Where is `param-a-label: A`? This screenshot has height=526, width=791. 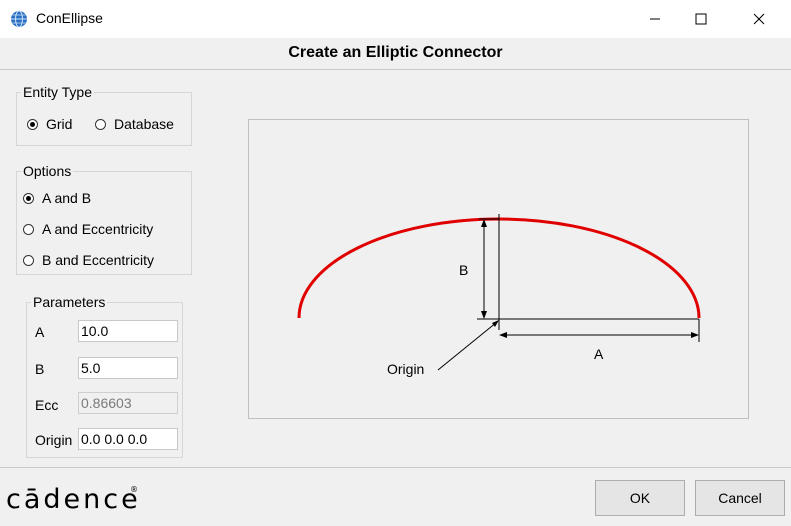 param-a-label: A is located at coordinates (40, 332).